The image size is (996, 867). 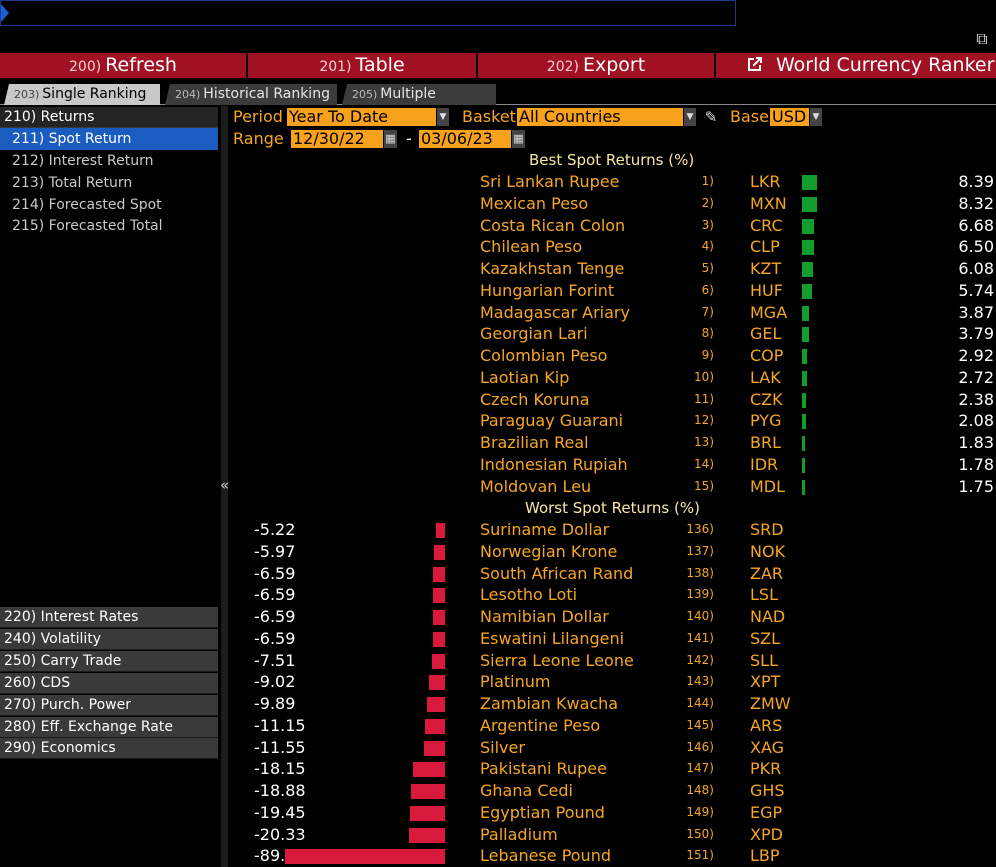 What do you see at coordinates (700, 550) in the screenshot?
I see `rank-number: 137)` at bounding box center [700, 550].